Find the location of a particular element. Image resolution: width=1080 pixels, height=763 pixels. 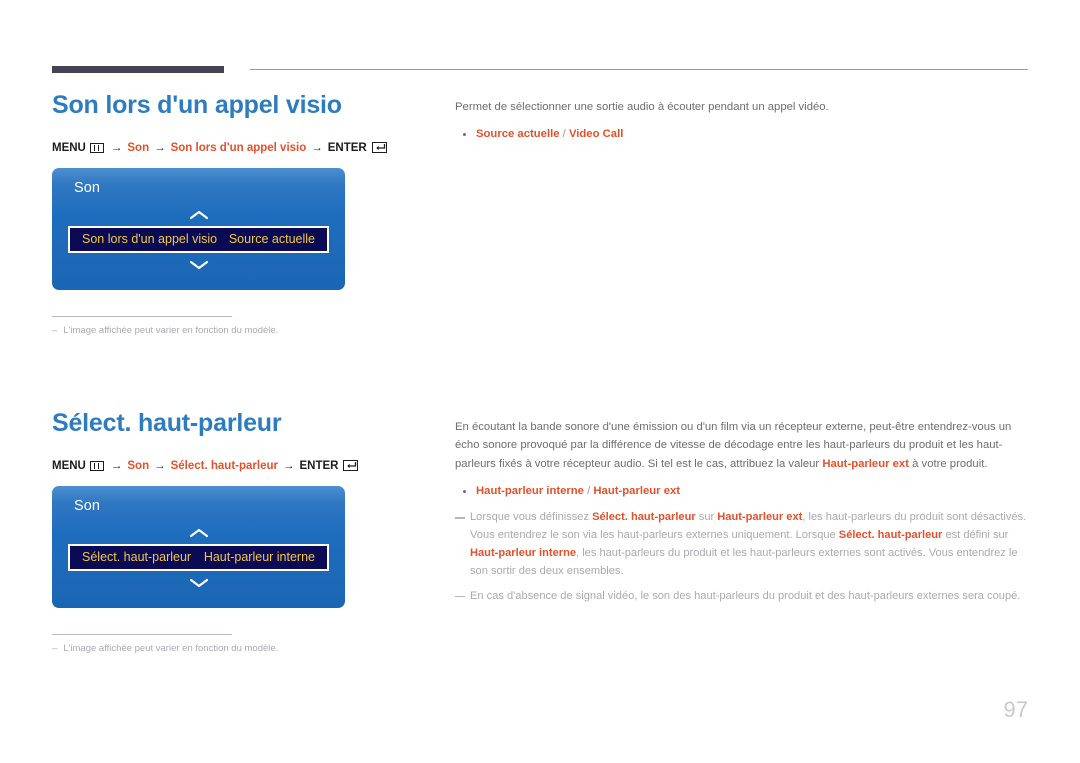

section-2-footnote-rule is located at coordinates (142, 634).